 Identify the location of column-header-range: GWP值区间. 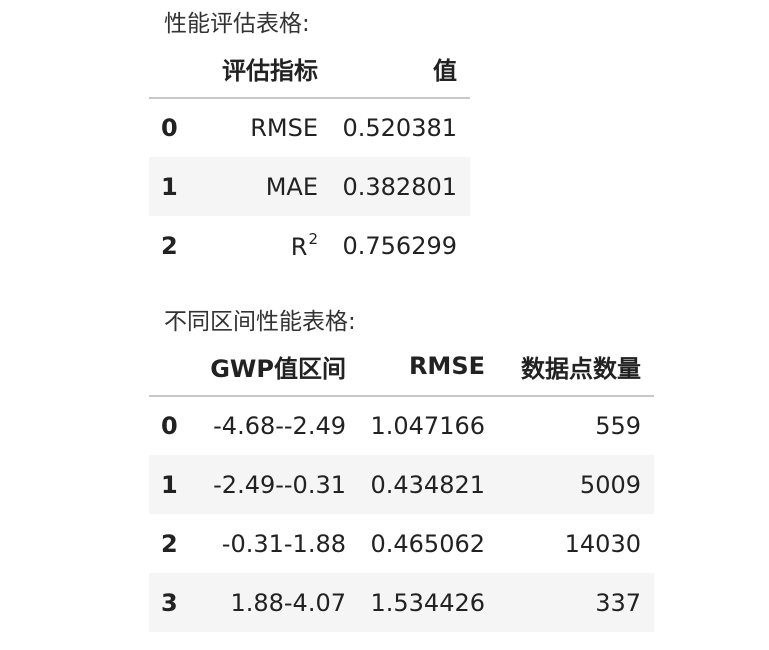
(268, 367).